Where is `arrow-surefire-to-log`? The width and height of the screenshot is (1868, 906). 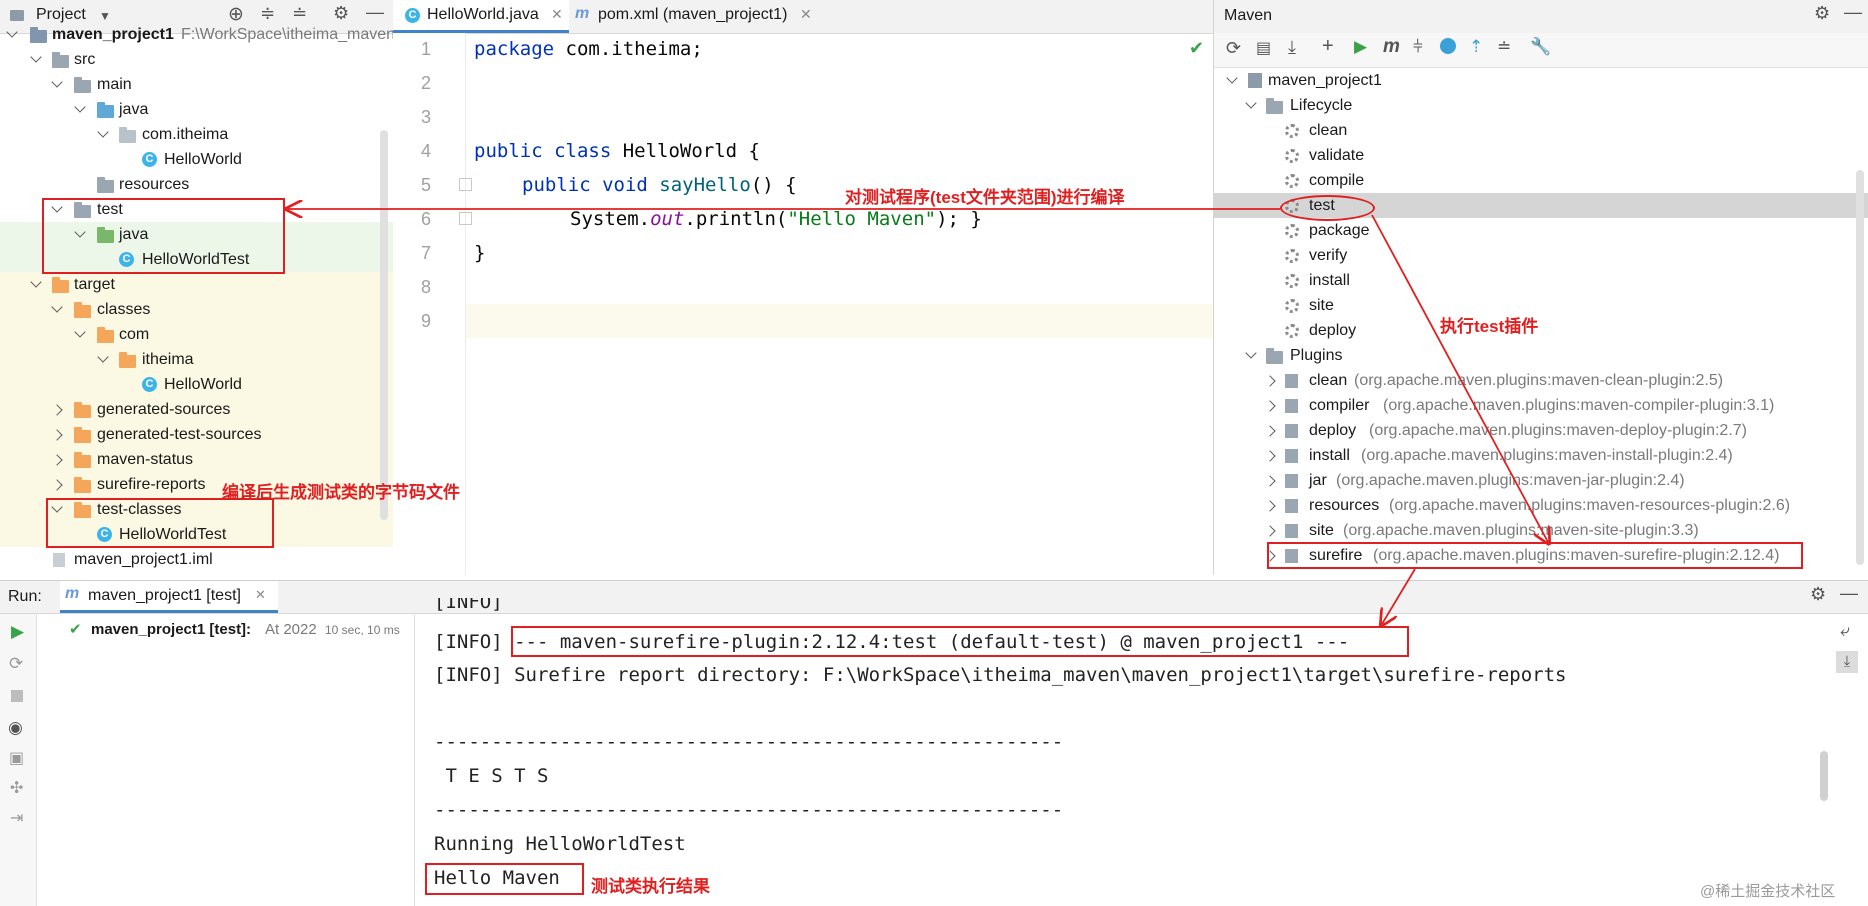
arrow-surefire-to-log is located at coordinates (1399, 596).